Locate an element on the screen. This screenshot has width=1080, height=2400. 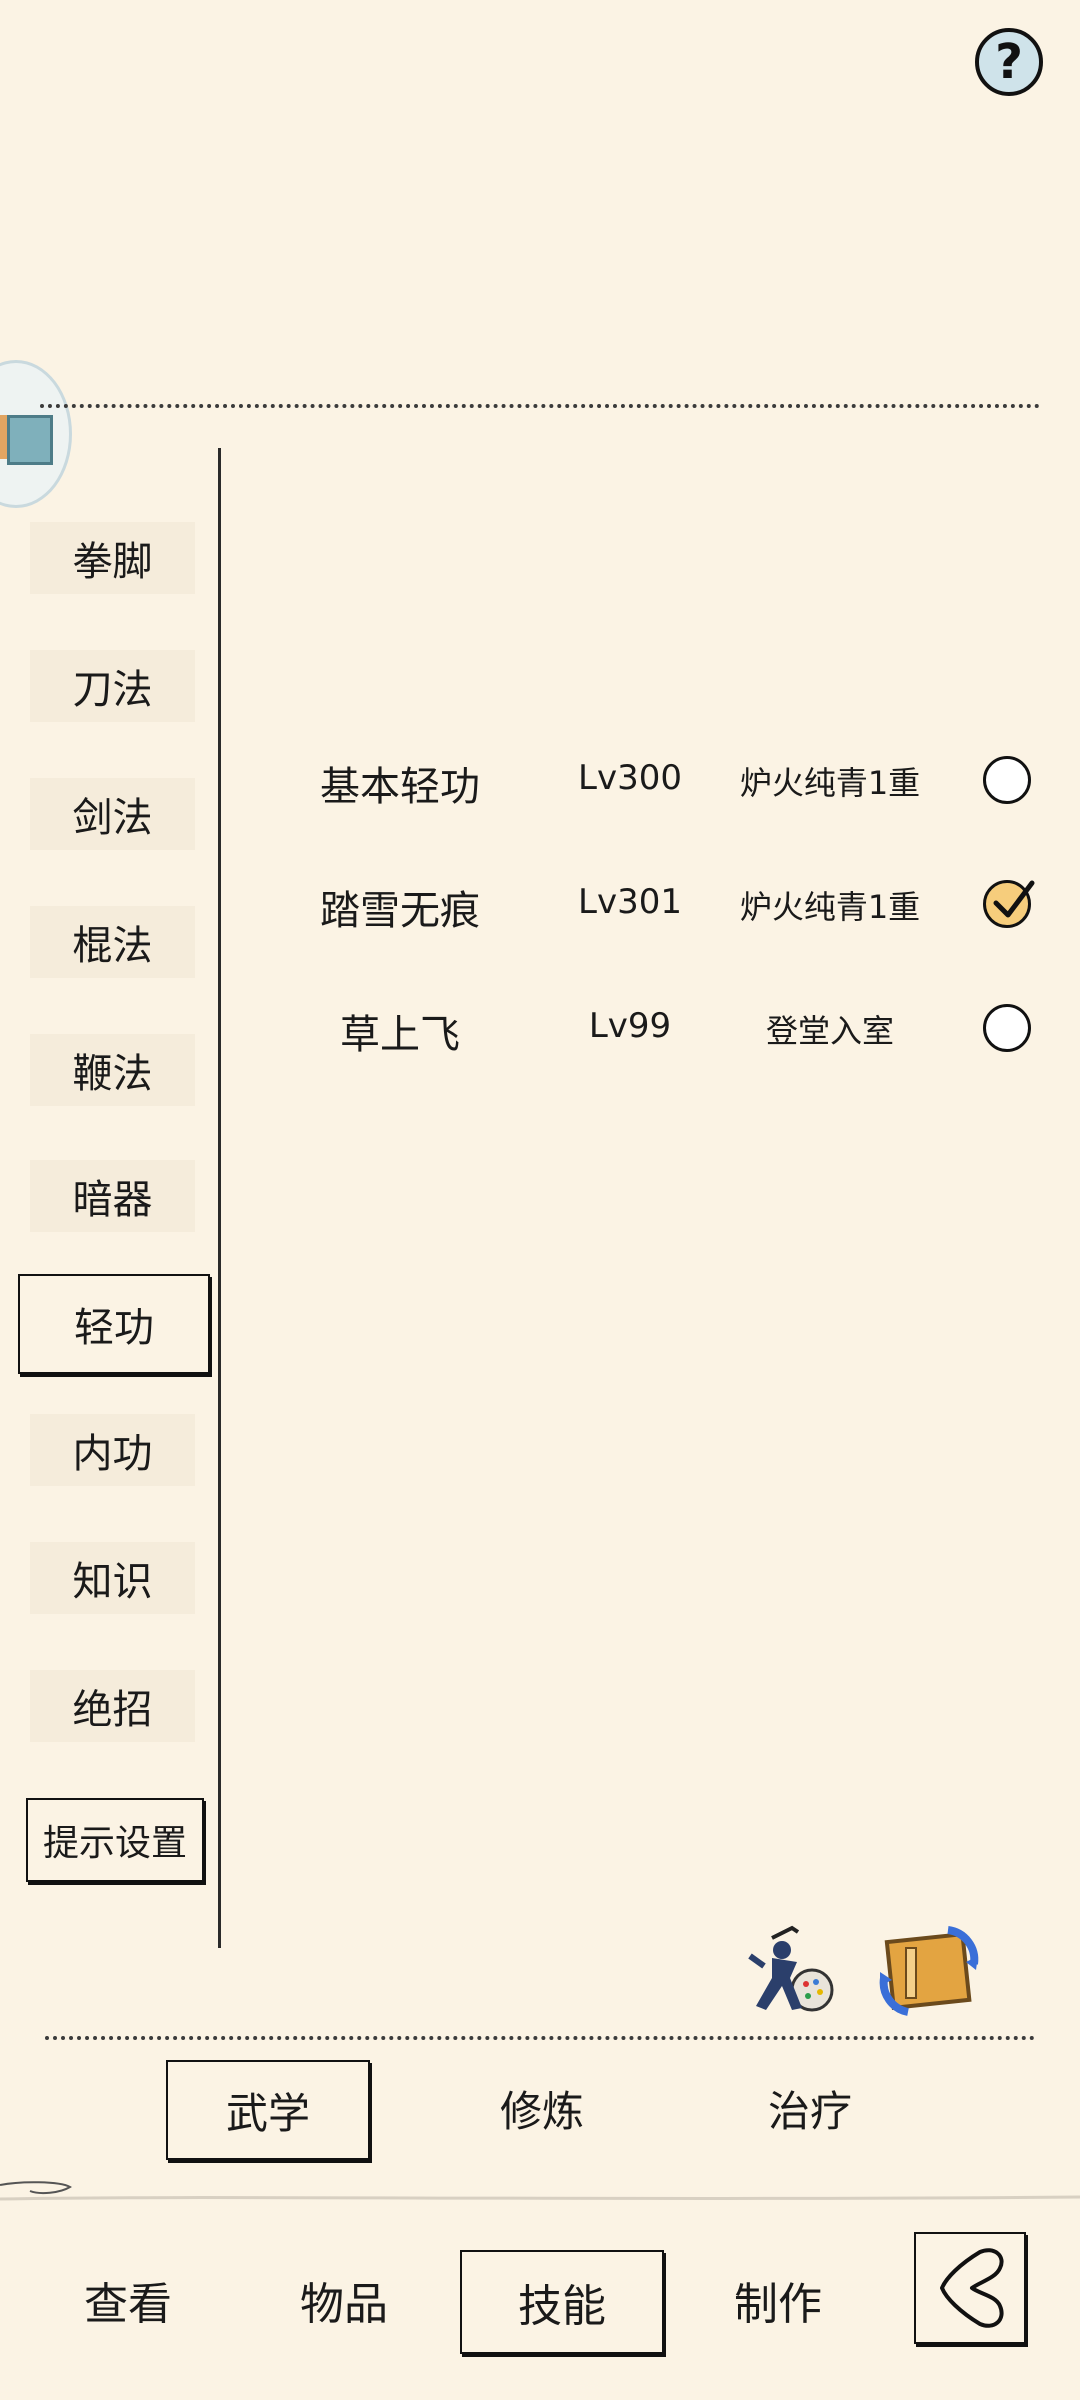
nav-view: 查看 is located at coordinates (128, 2300).